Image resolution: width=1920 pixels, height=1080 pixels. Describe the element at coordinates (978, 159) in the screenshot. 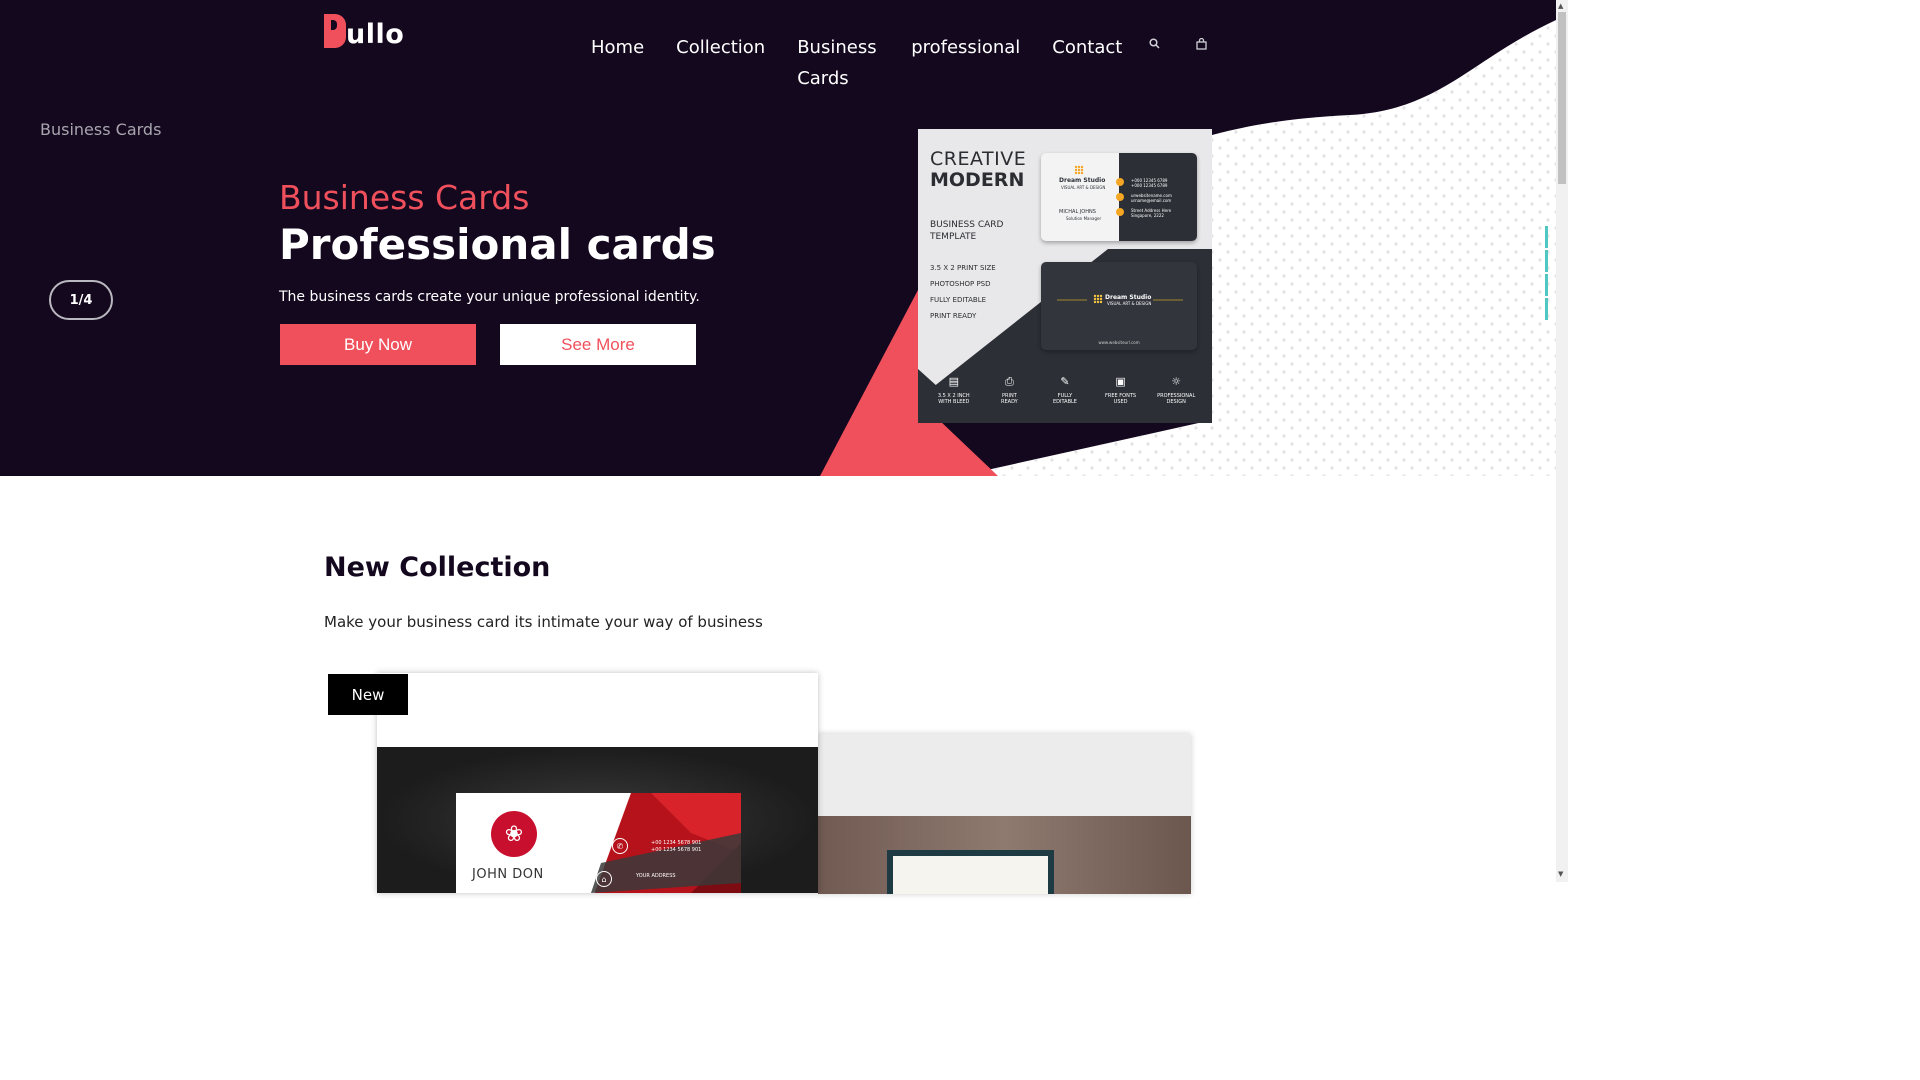

I see `promo-line-1: CREATIVE` at that location.